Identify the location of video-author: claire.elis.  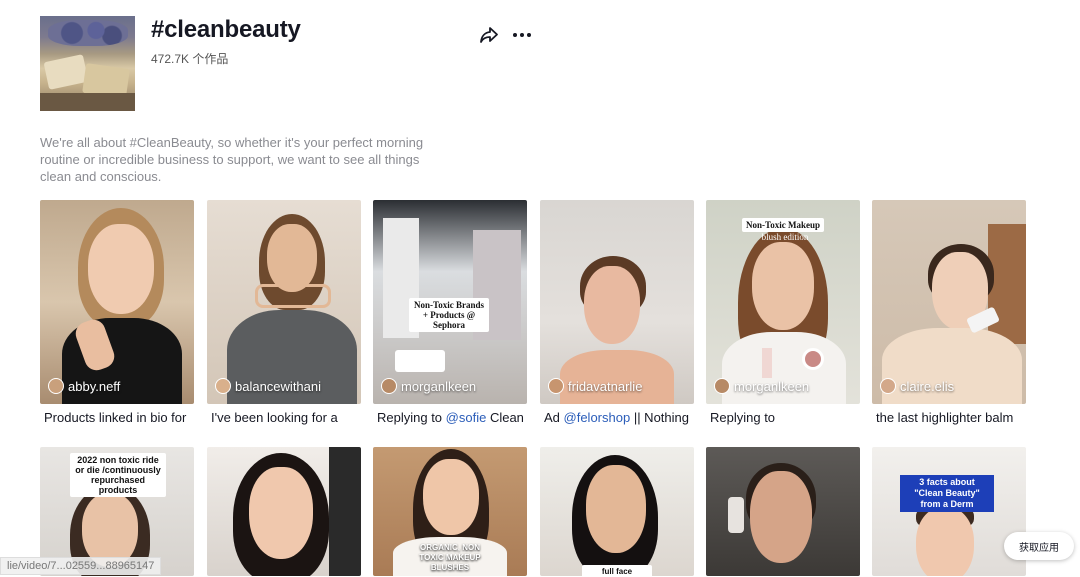
(917, 386).